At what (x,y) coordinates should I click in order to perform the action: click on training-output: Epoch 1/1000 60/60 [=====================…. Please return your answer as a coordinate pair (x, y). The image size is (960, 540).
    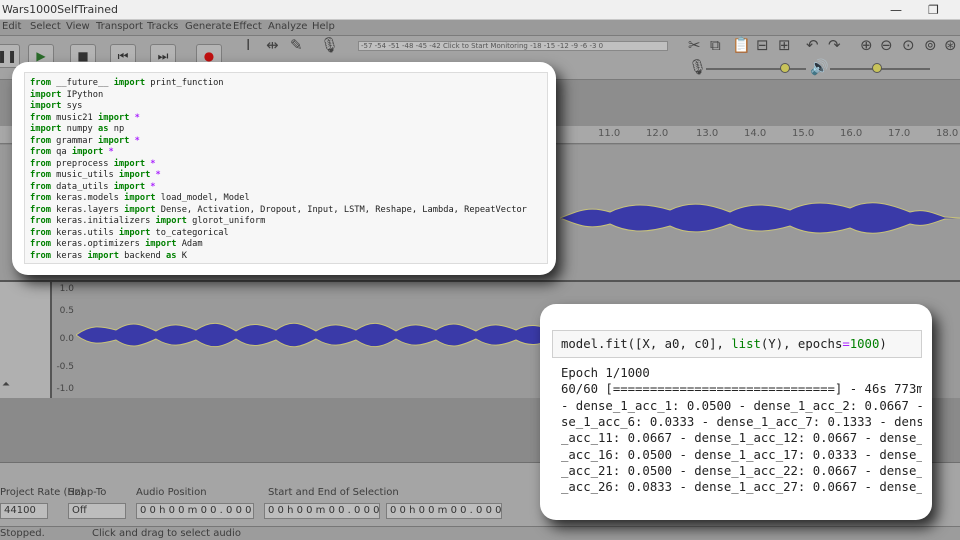
    Looking at the image, I should click on (737, 430).